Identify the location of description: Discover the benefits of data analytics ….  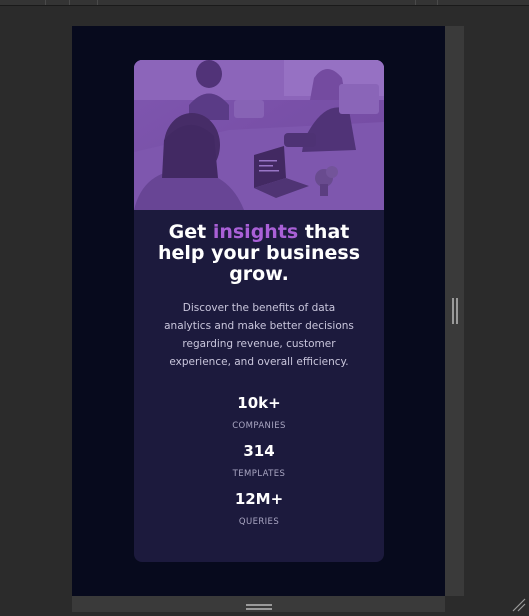
(259, 335).